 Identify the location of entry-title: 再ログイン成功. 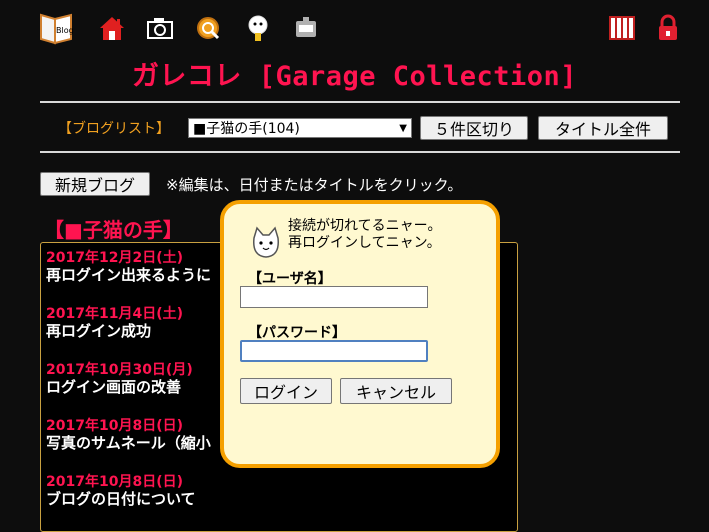
(98, 330).